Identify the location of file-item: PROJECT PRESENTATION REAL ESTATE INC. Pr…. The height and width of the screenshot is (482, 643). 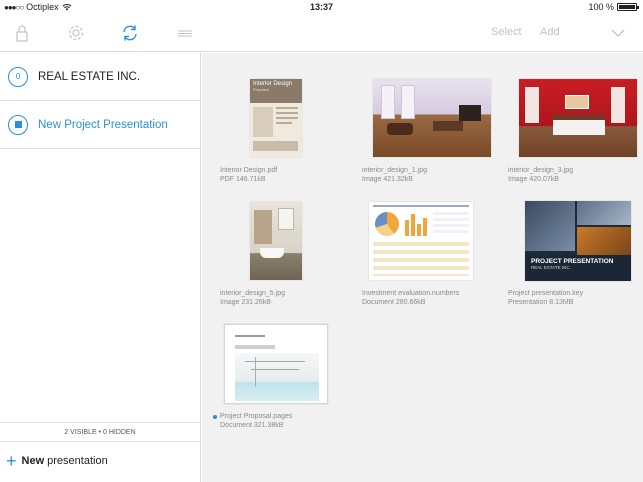
(575, 252).